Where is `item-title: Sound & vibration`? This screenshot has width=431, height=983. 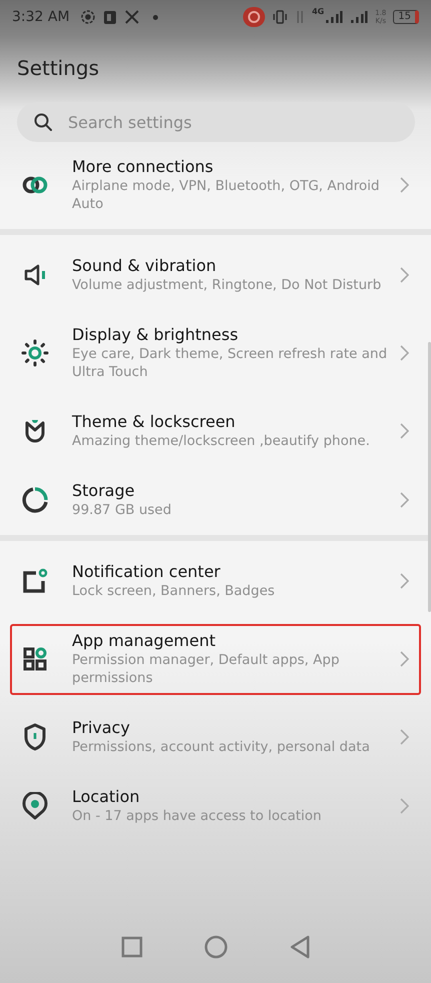 item-title: Sound & vibration is located at coordinates (145, 265).